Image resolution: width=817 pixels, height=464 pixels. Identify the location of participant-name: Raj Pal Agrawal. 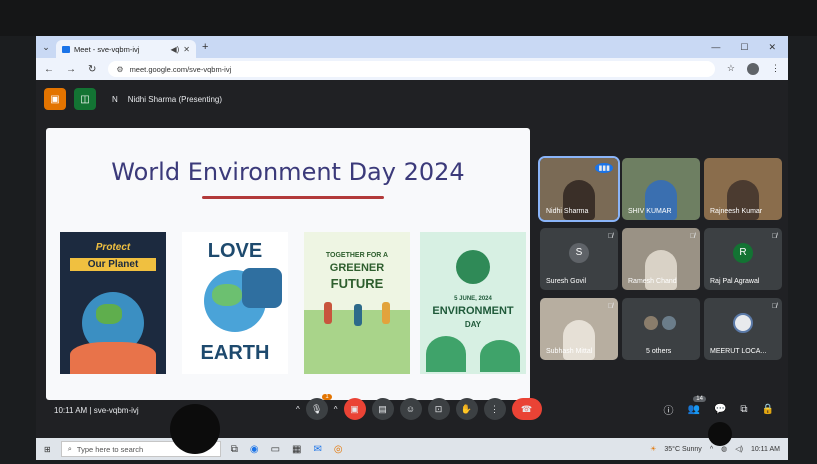
(735, 281).